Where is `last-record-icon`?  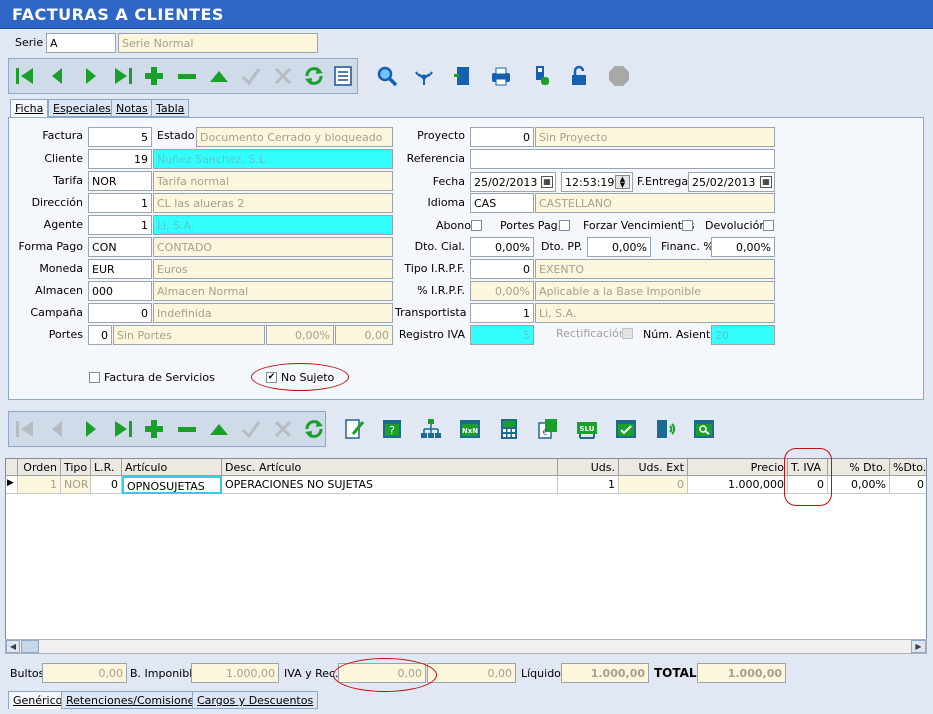
last-record-icon is located at coordinates (123, 76).